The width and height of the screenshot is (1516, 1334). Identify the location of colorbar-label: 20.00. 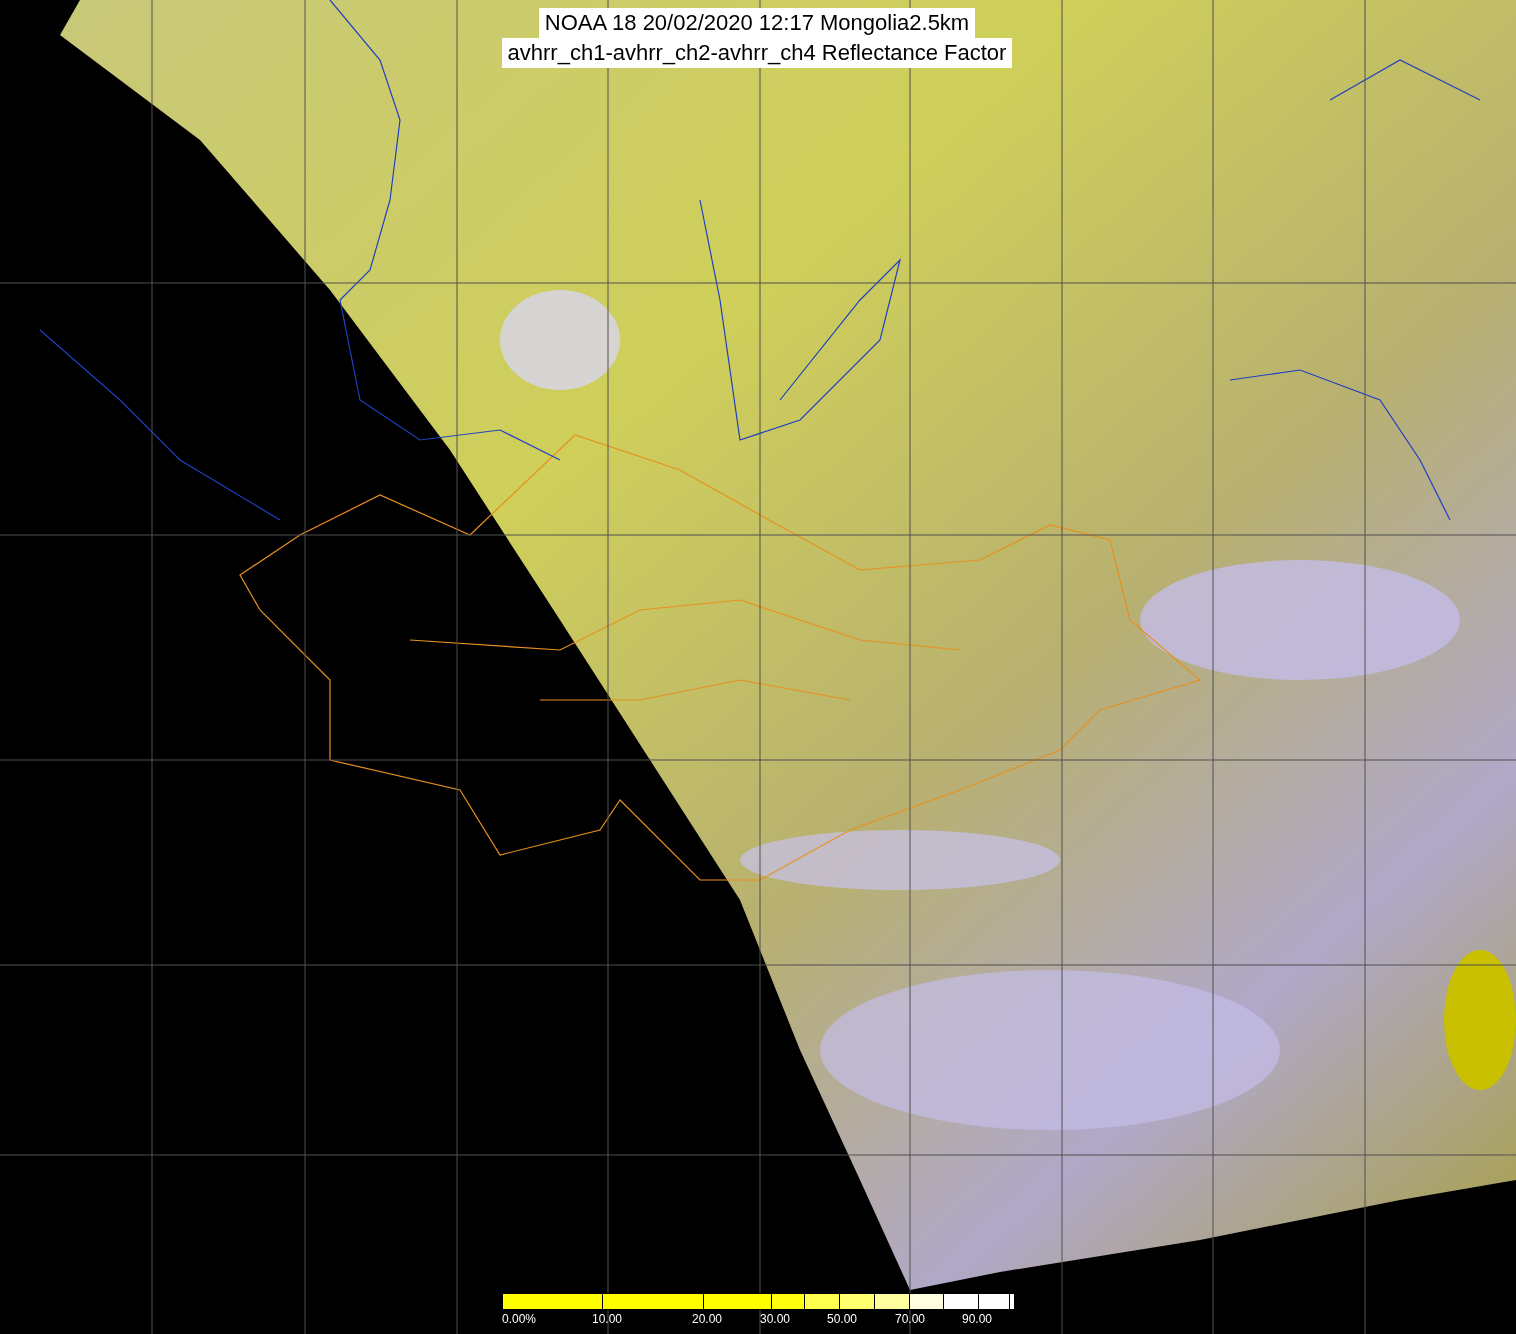
(707, 1319).